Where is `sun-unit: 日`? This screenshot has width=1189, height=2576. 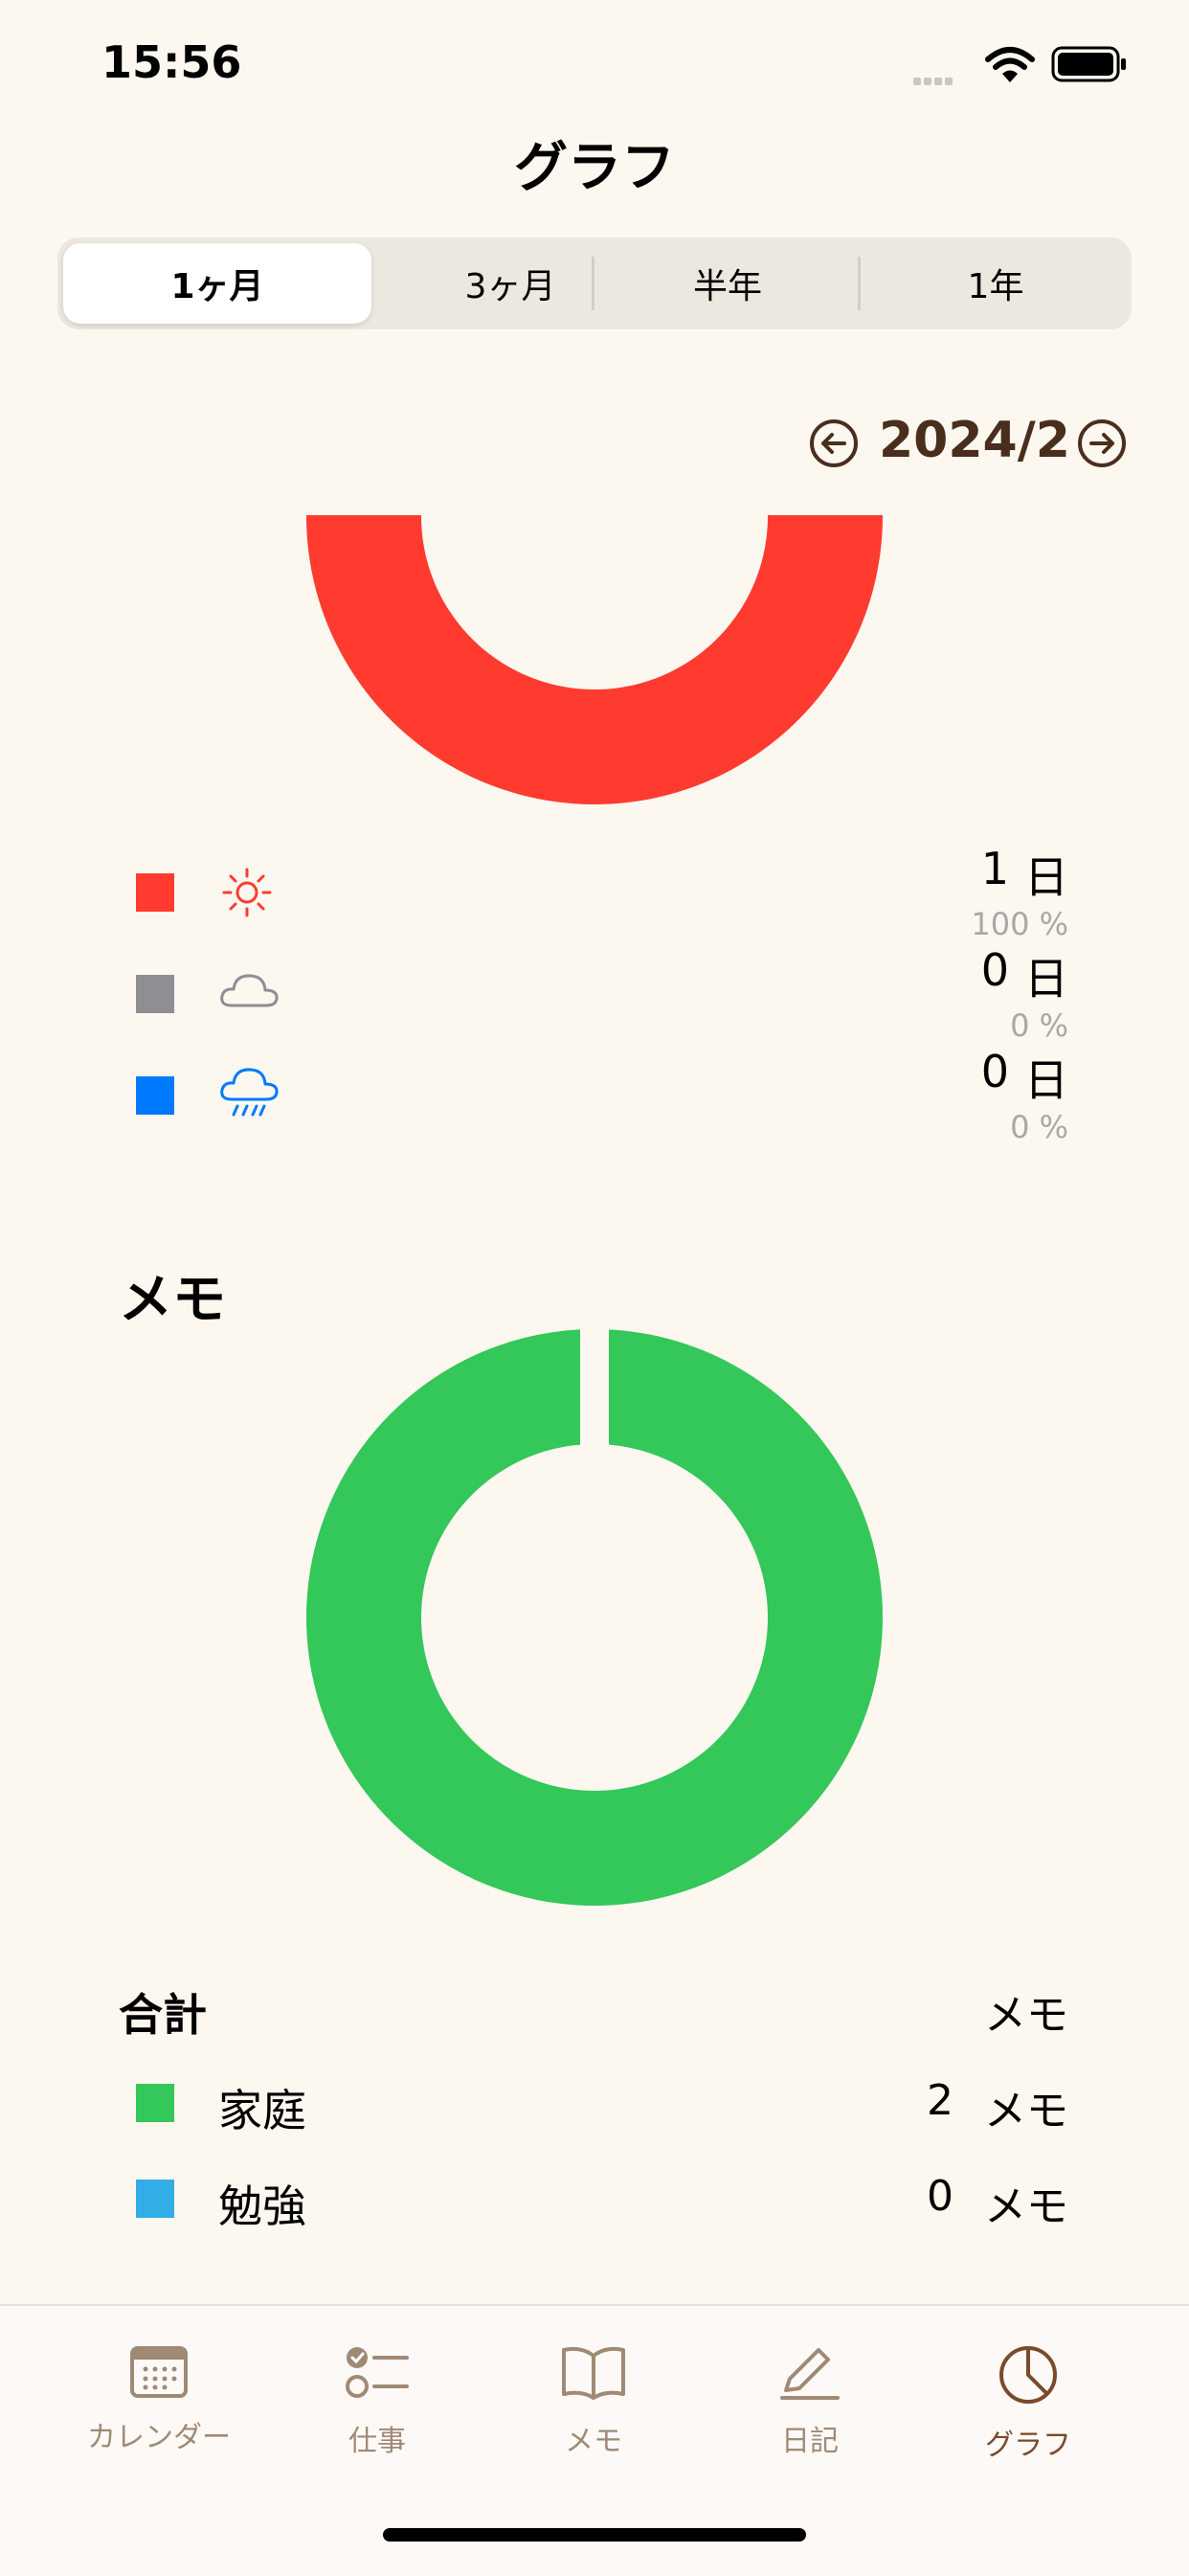
sun-unit: 日 is located at coordinates (1046, 877).